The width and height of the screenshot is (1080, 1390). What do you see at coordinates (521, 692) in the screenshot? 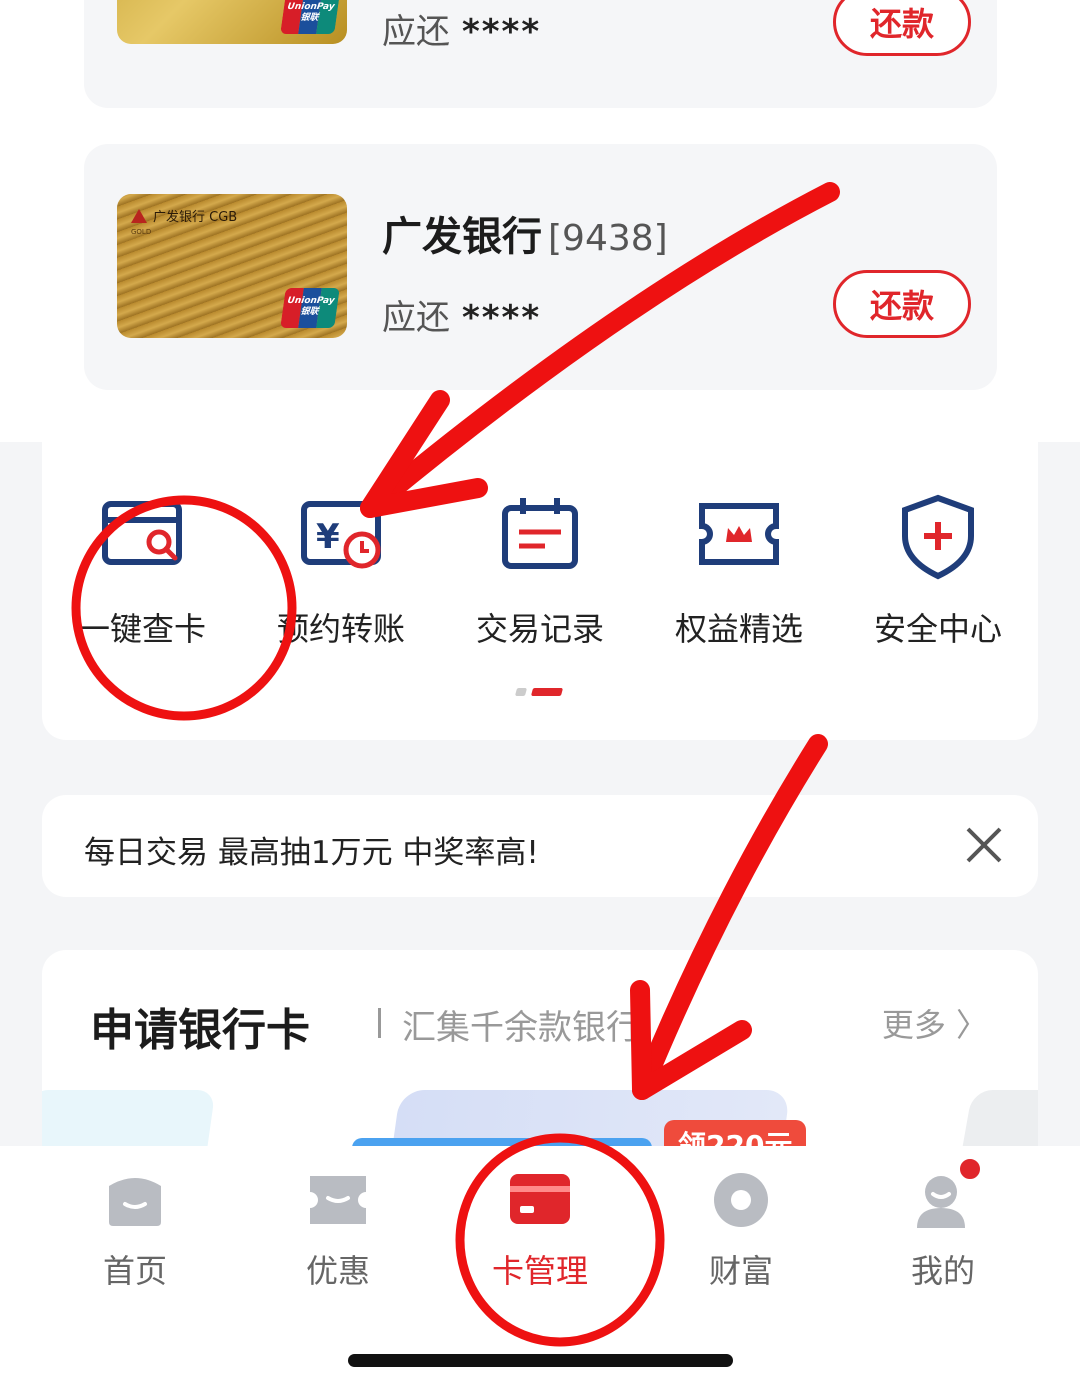
I see `page-dot` at bounding box center [521, 692].